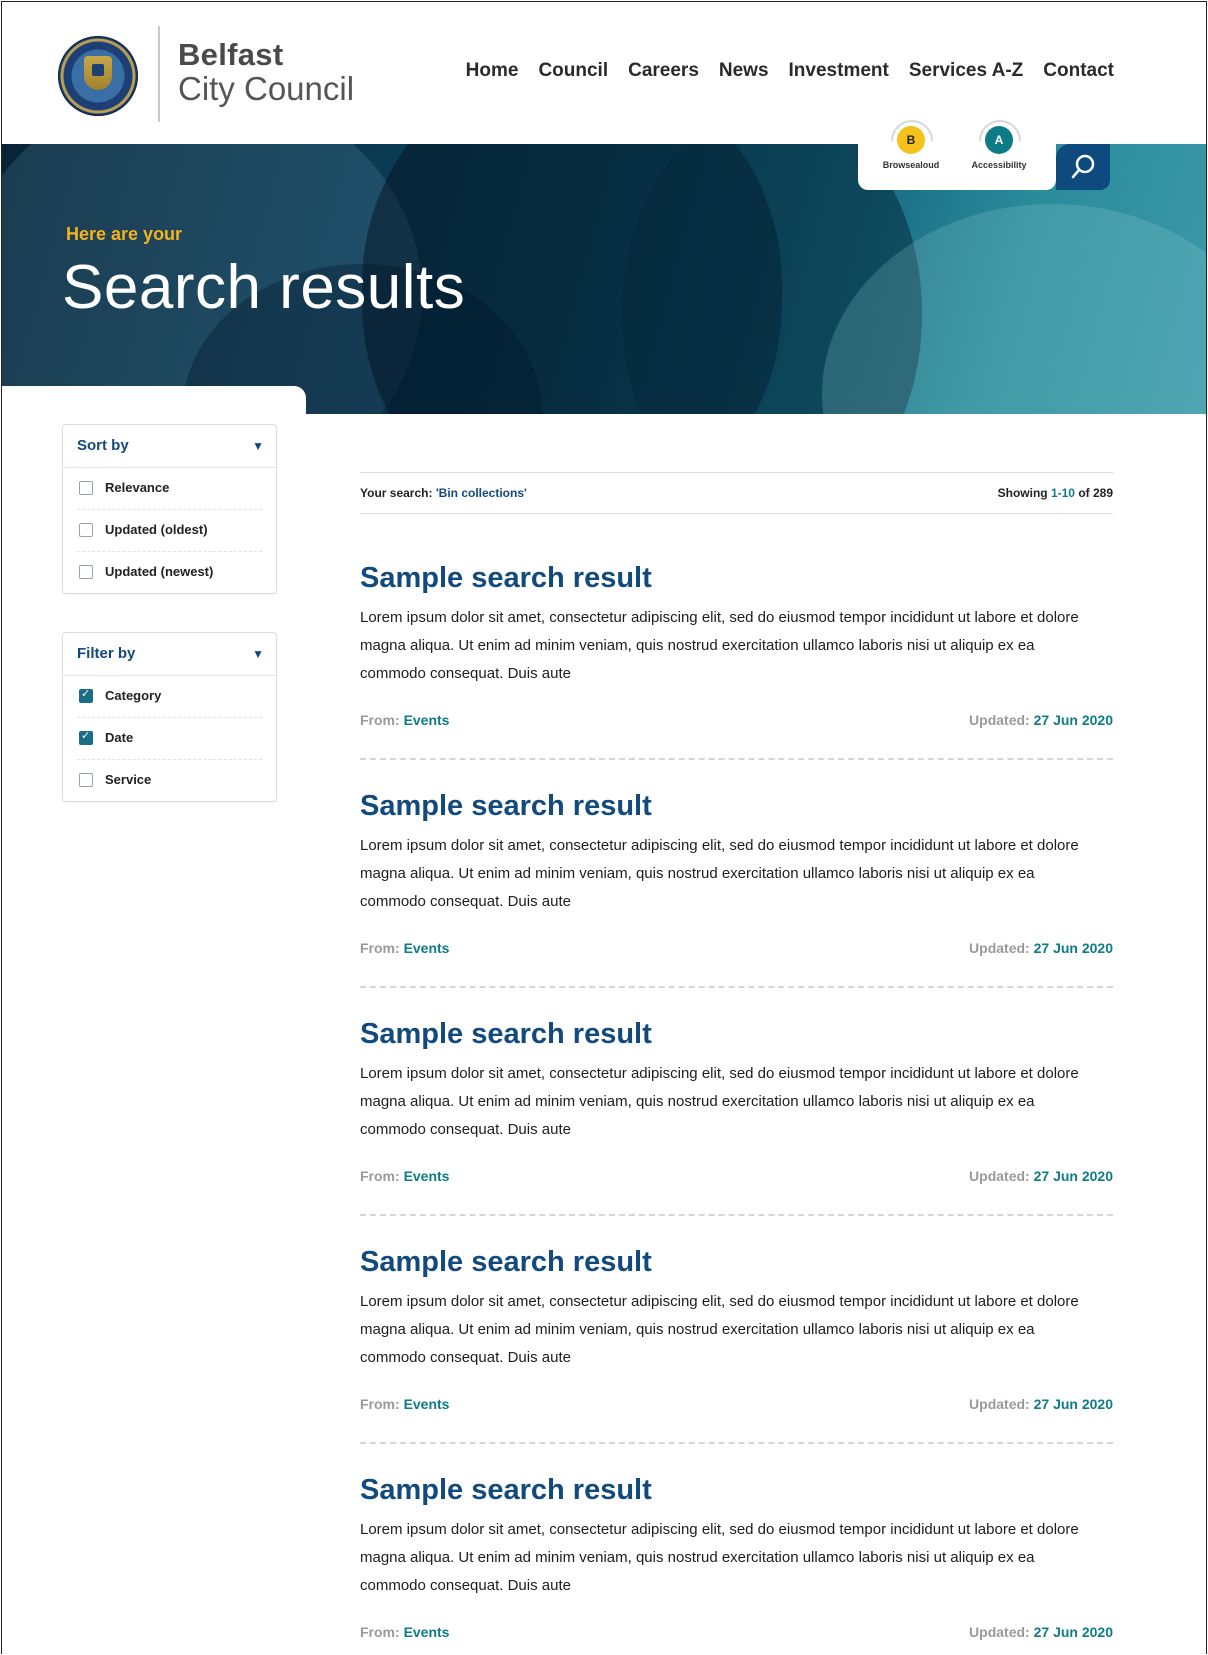 This screenshot has width=1208, height=1655. I want to click on filter-option-label: Category, so click(133, 695).